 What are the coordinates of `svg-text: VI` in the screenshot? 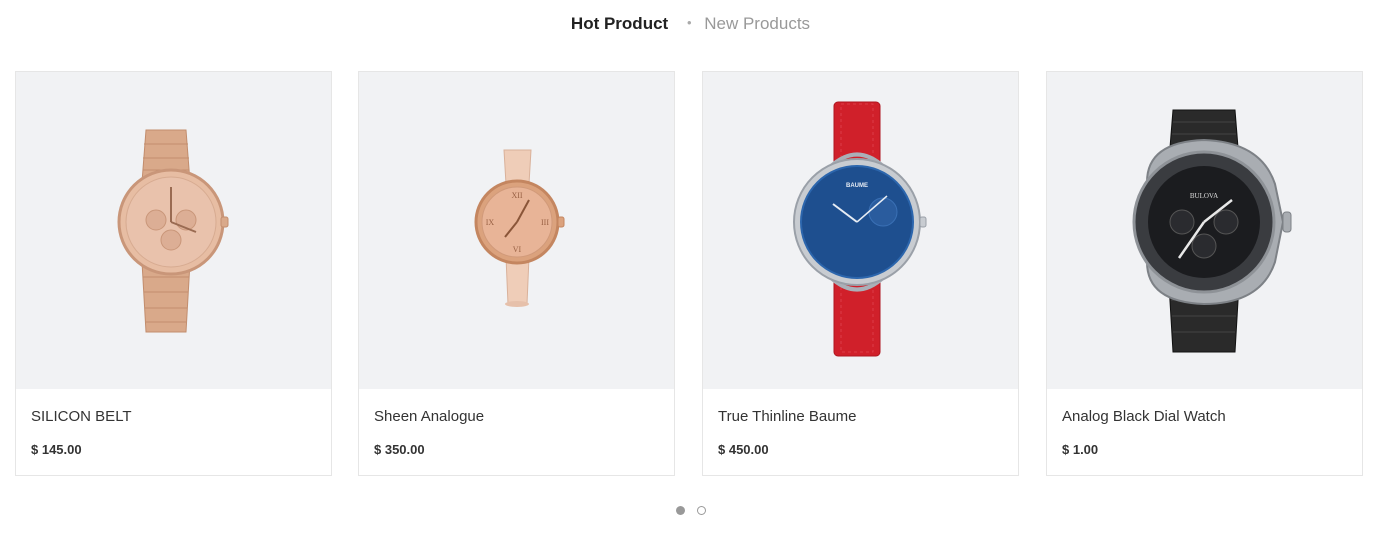 It's located at (517, 249).